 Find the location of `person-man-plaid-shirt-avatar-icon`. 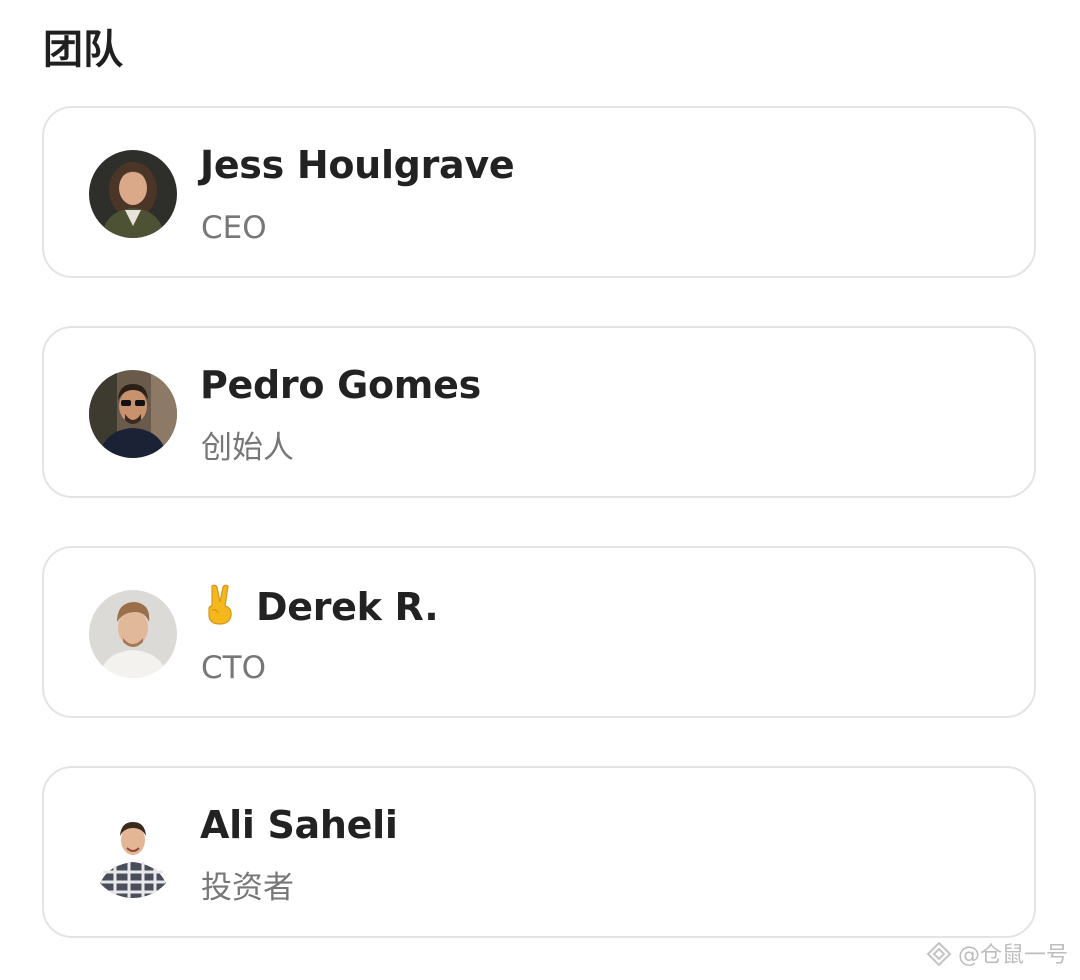

person-man-plaid-shirt-avatar-icon is located at coordinates (133, 854).